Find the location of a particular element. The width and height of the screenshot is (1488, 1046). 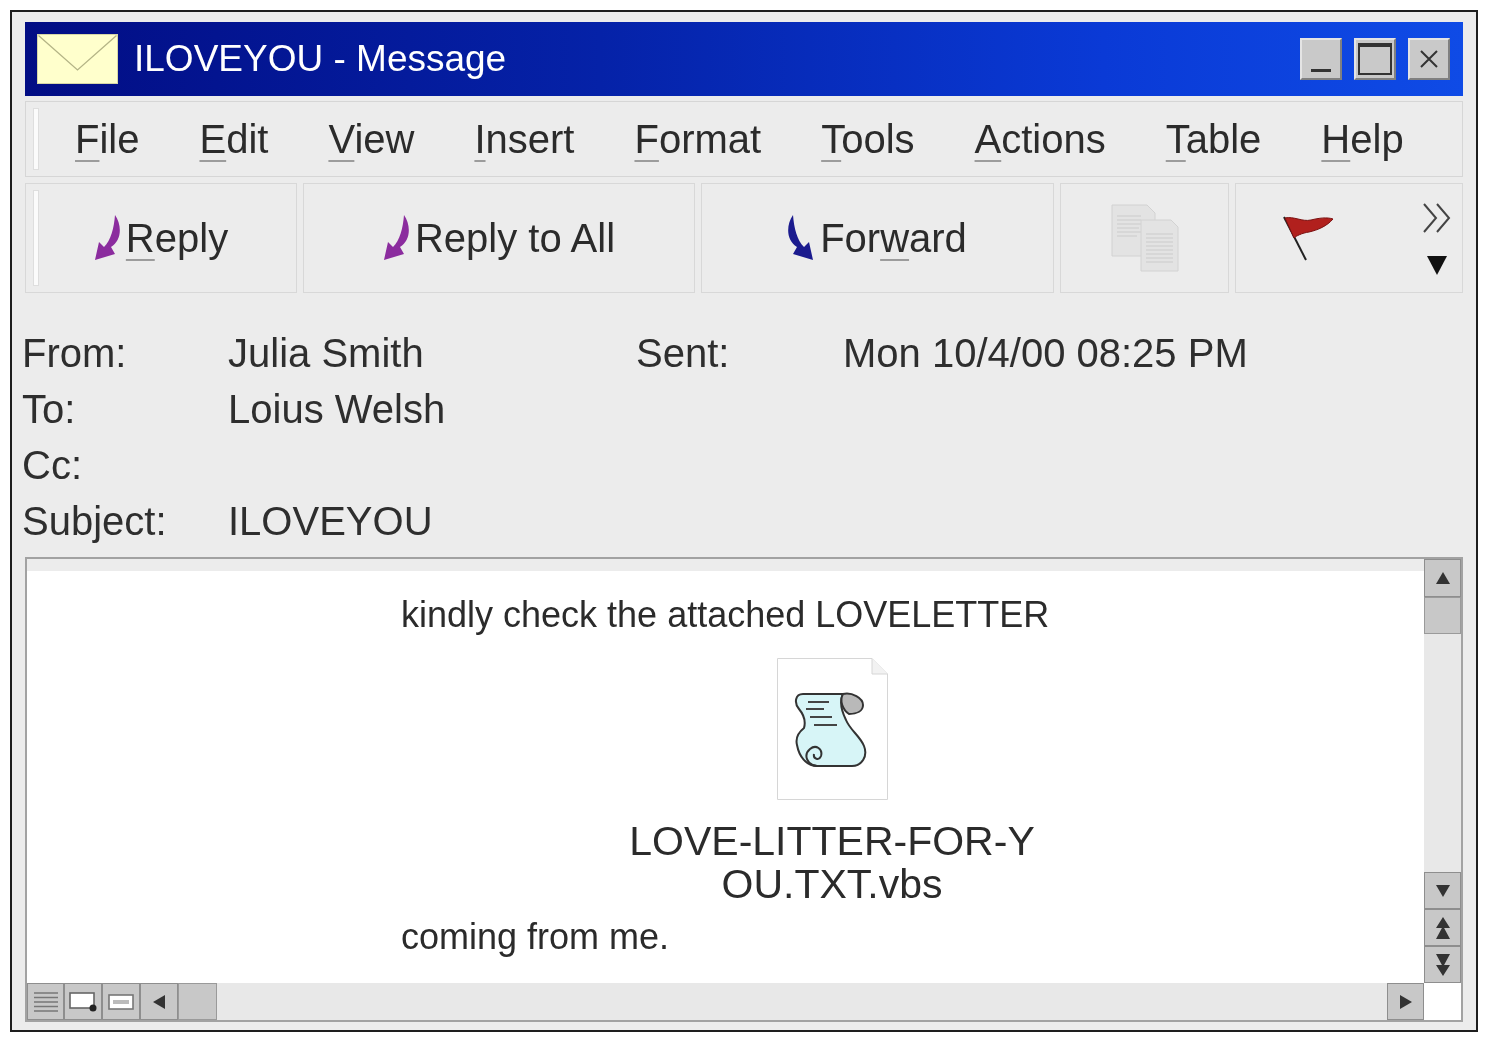

left-triangle-icon is located at coordinates (159, 1001).